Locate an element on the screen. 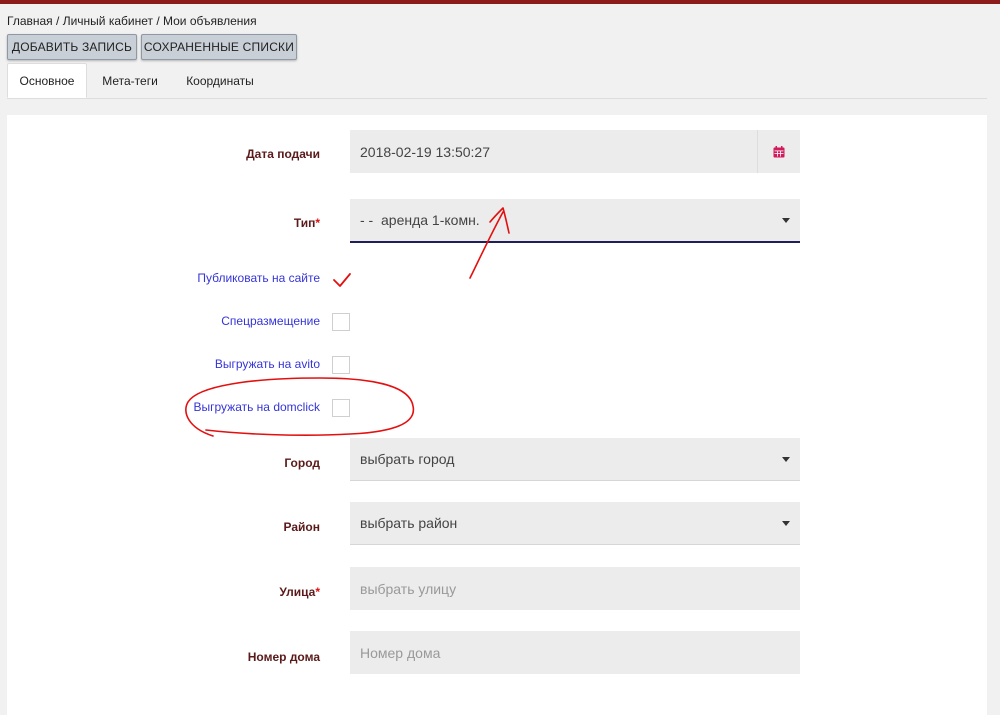 This screenshot has height=715, width=1000. breadcrumb-cabinet: Личный кабинет is located at coordinates (108, 21).